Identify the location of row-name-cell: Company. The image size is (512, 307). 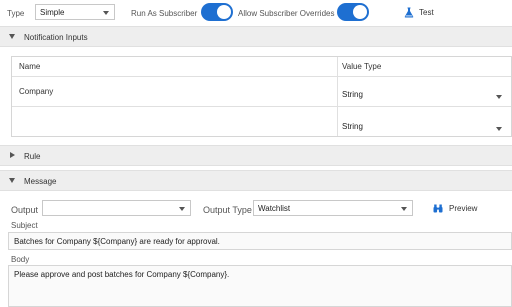
(36, 91).